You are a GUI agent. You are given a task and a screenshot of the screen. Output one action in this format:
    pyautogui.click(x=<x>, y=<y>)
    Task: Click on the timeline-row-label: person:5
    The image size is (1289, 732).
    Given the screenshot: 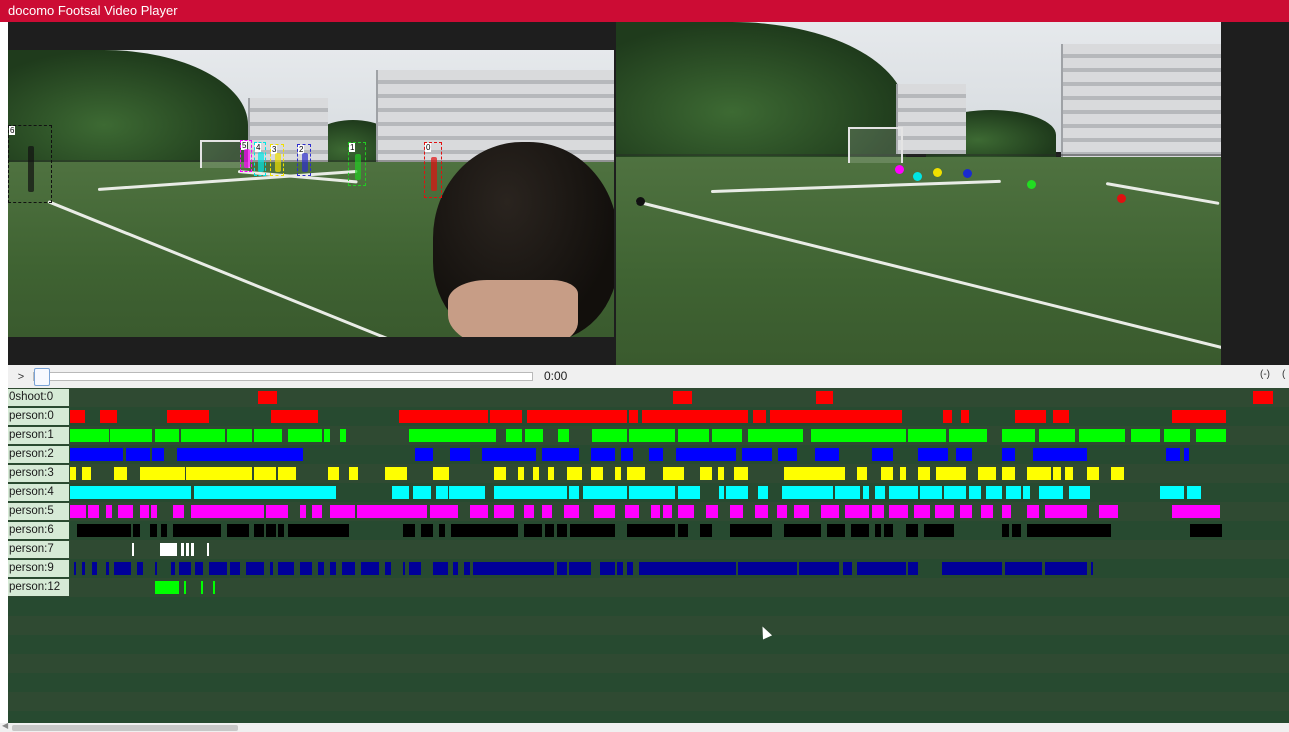 What is the action you would take?
    pyautogui.click(x=38, y=511)
    